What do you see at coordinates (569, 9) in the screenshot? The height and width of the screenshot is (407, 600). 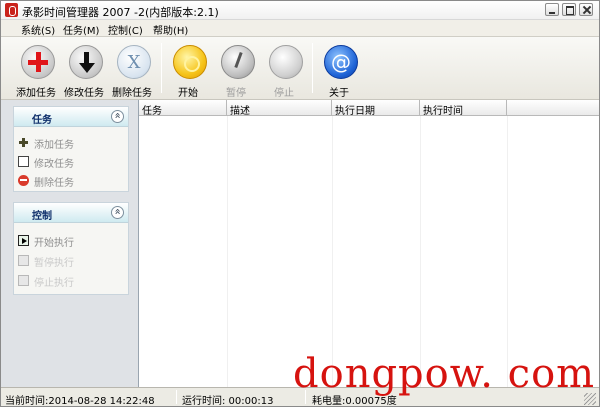 I see `maximize-button` at bounding box center [569, 9].